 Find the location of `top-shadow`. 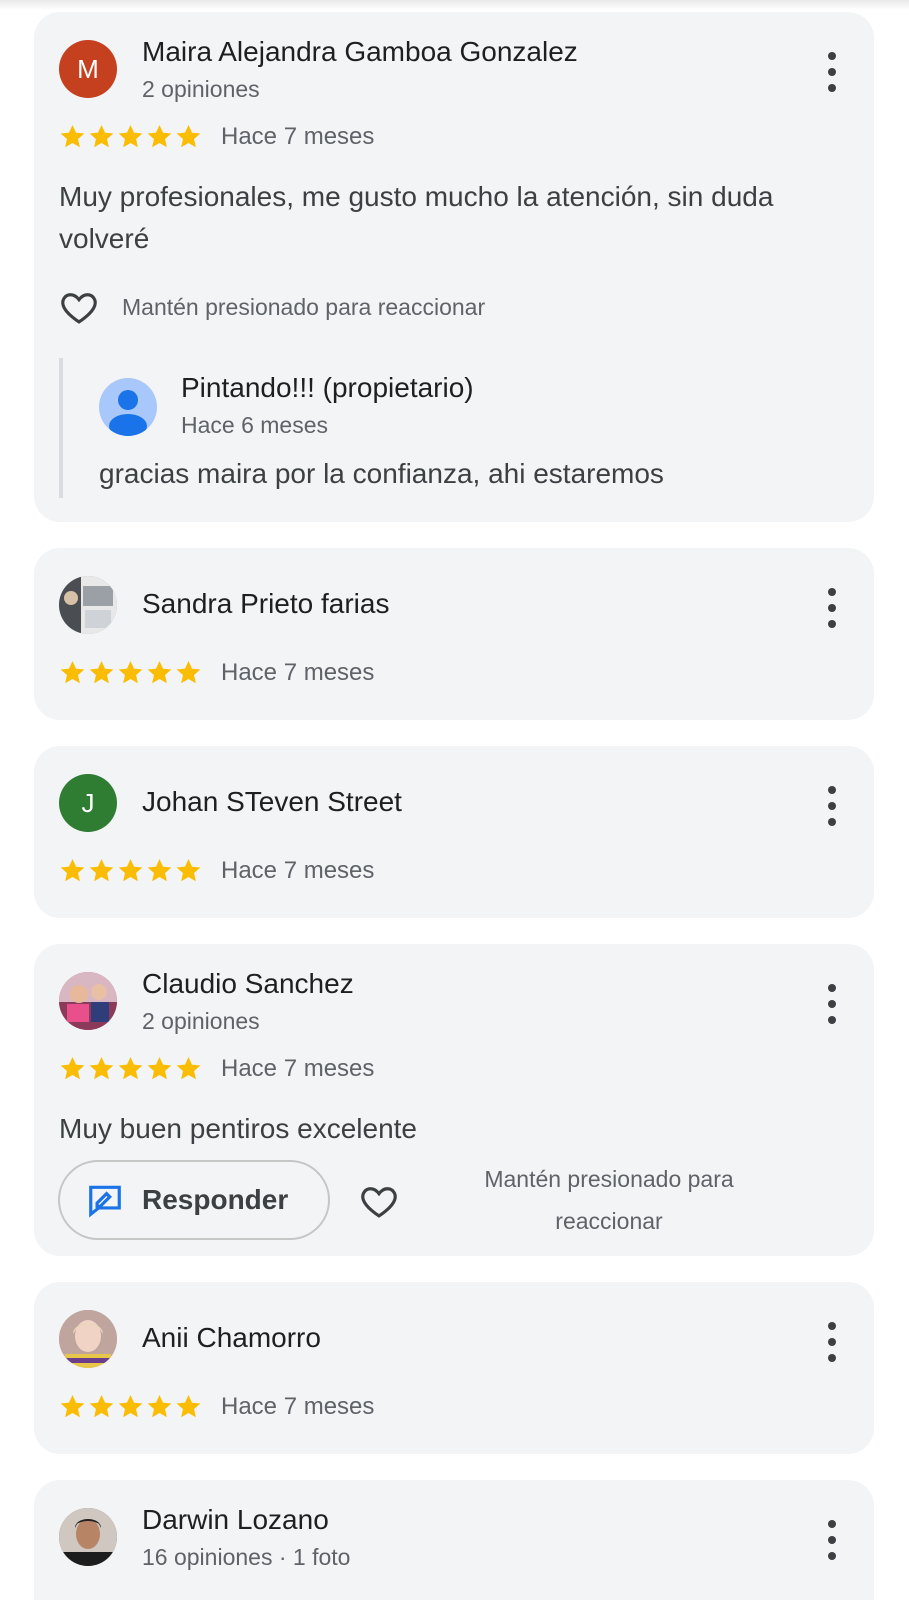

top-shadow is located at coordinates (454, 5).